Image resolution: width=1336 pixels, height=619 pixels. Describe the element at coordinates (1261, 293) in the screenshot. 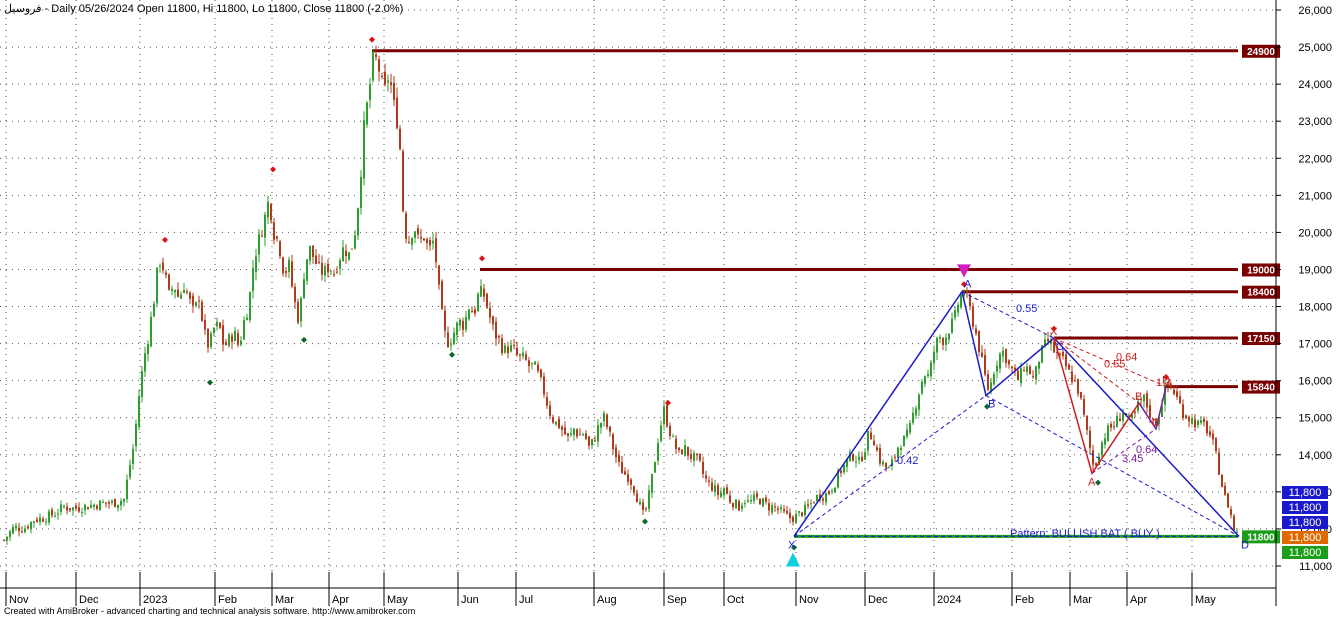

I see `resistance-tag-label: 18400` at that location.